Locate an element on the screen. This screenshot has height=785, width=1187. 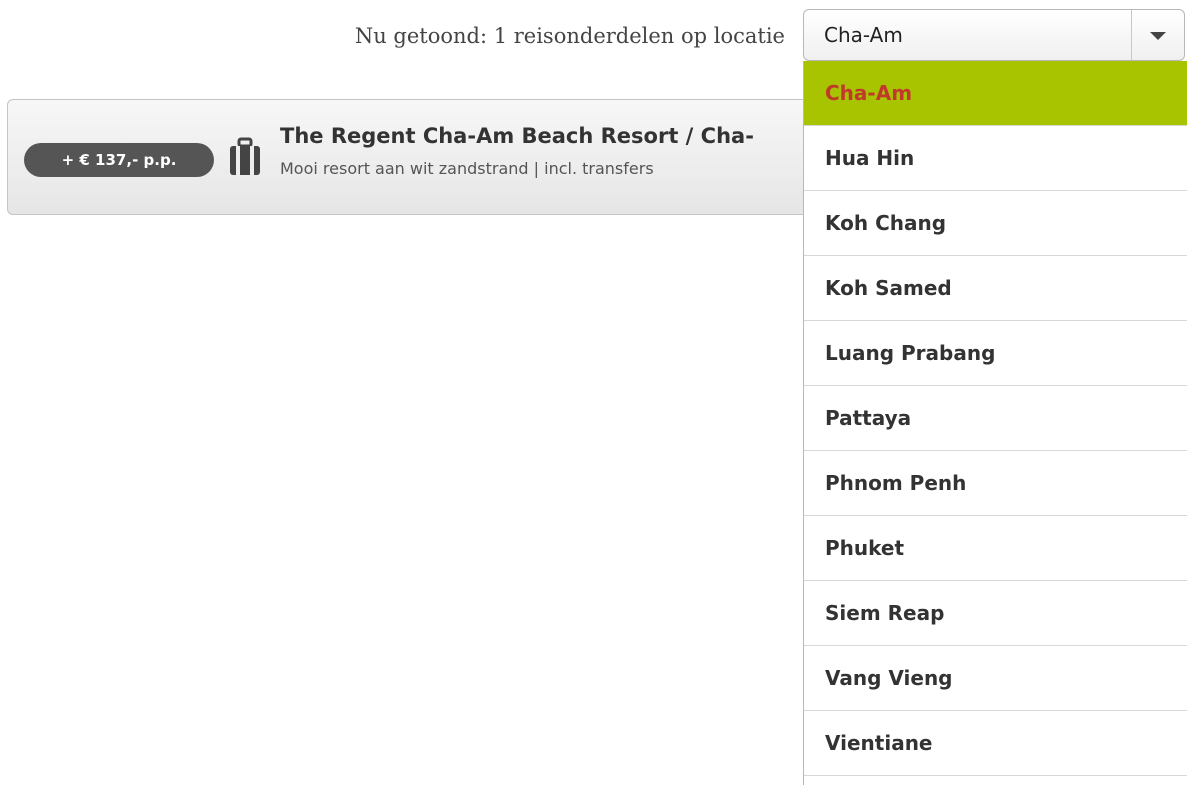
location-filter-label: Nu getoond: 1 reisonderdelen op locatie is located at coordinates (569, 36).